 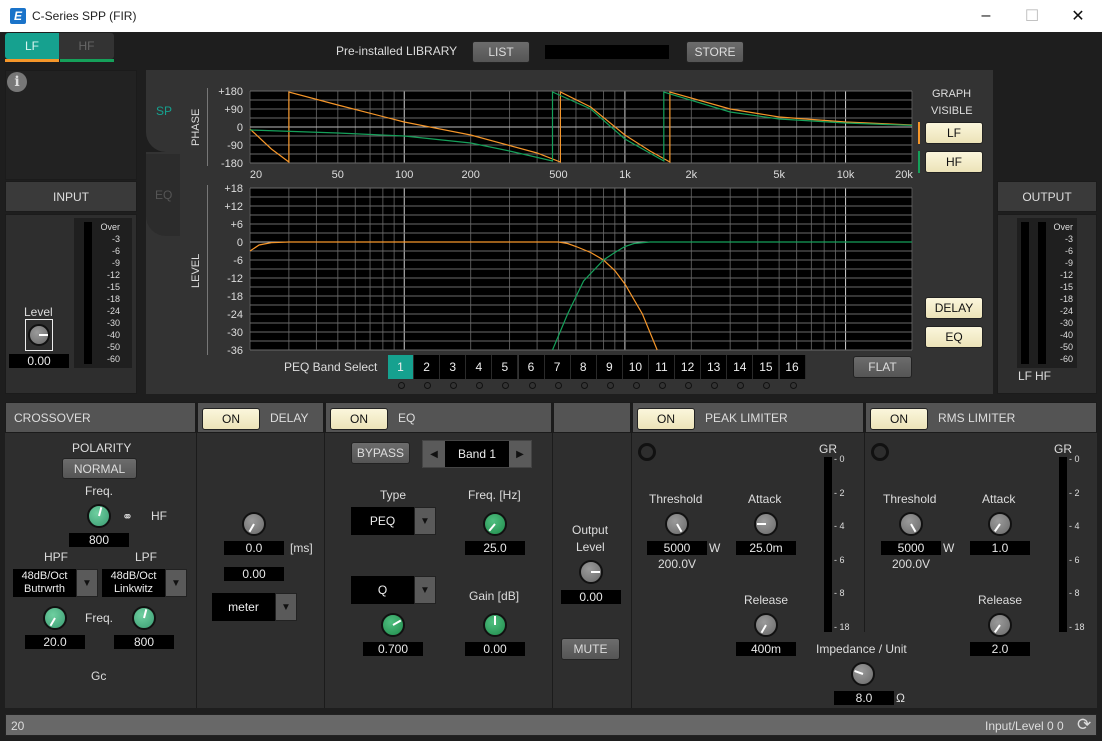 What do you see at coordinates (900, 698) in the screenshot?
I see `impedance-unit: Ω` at bounding box center [900, 698].